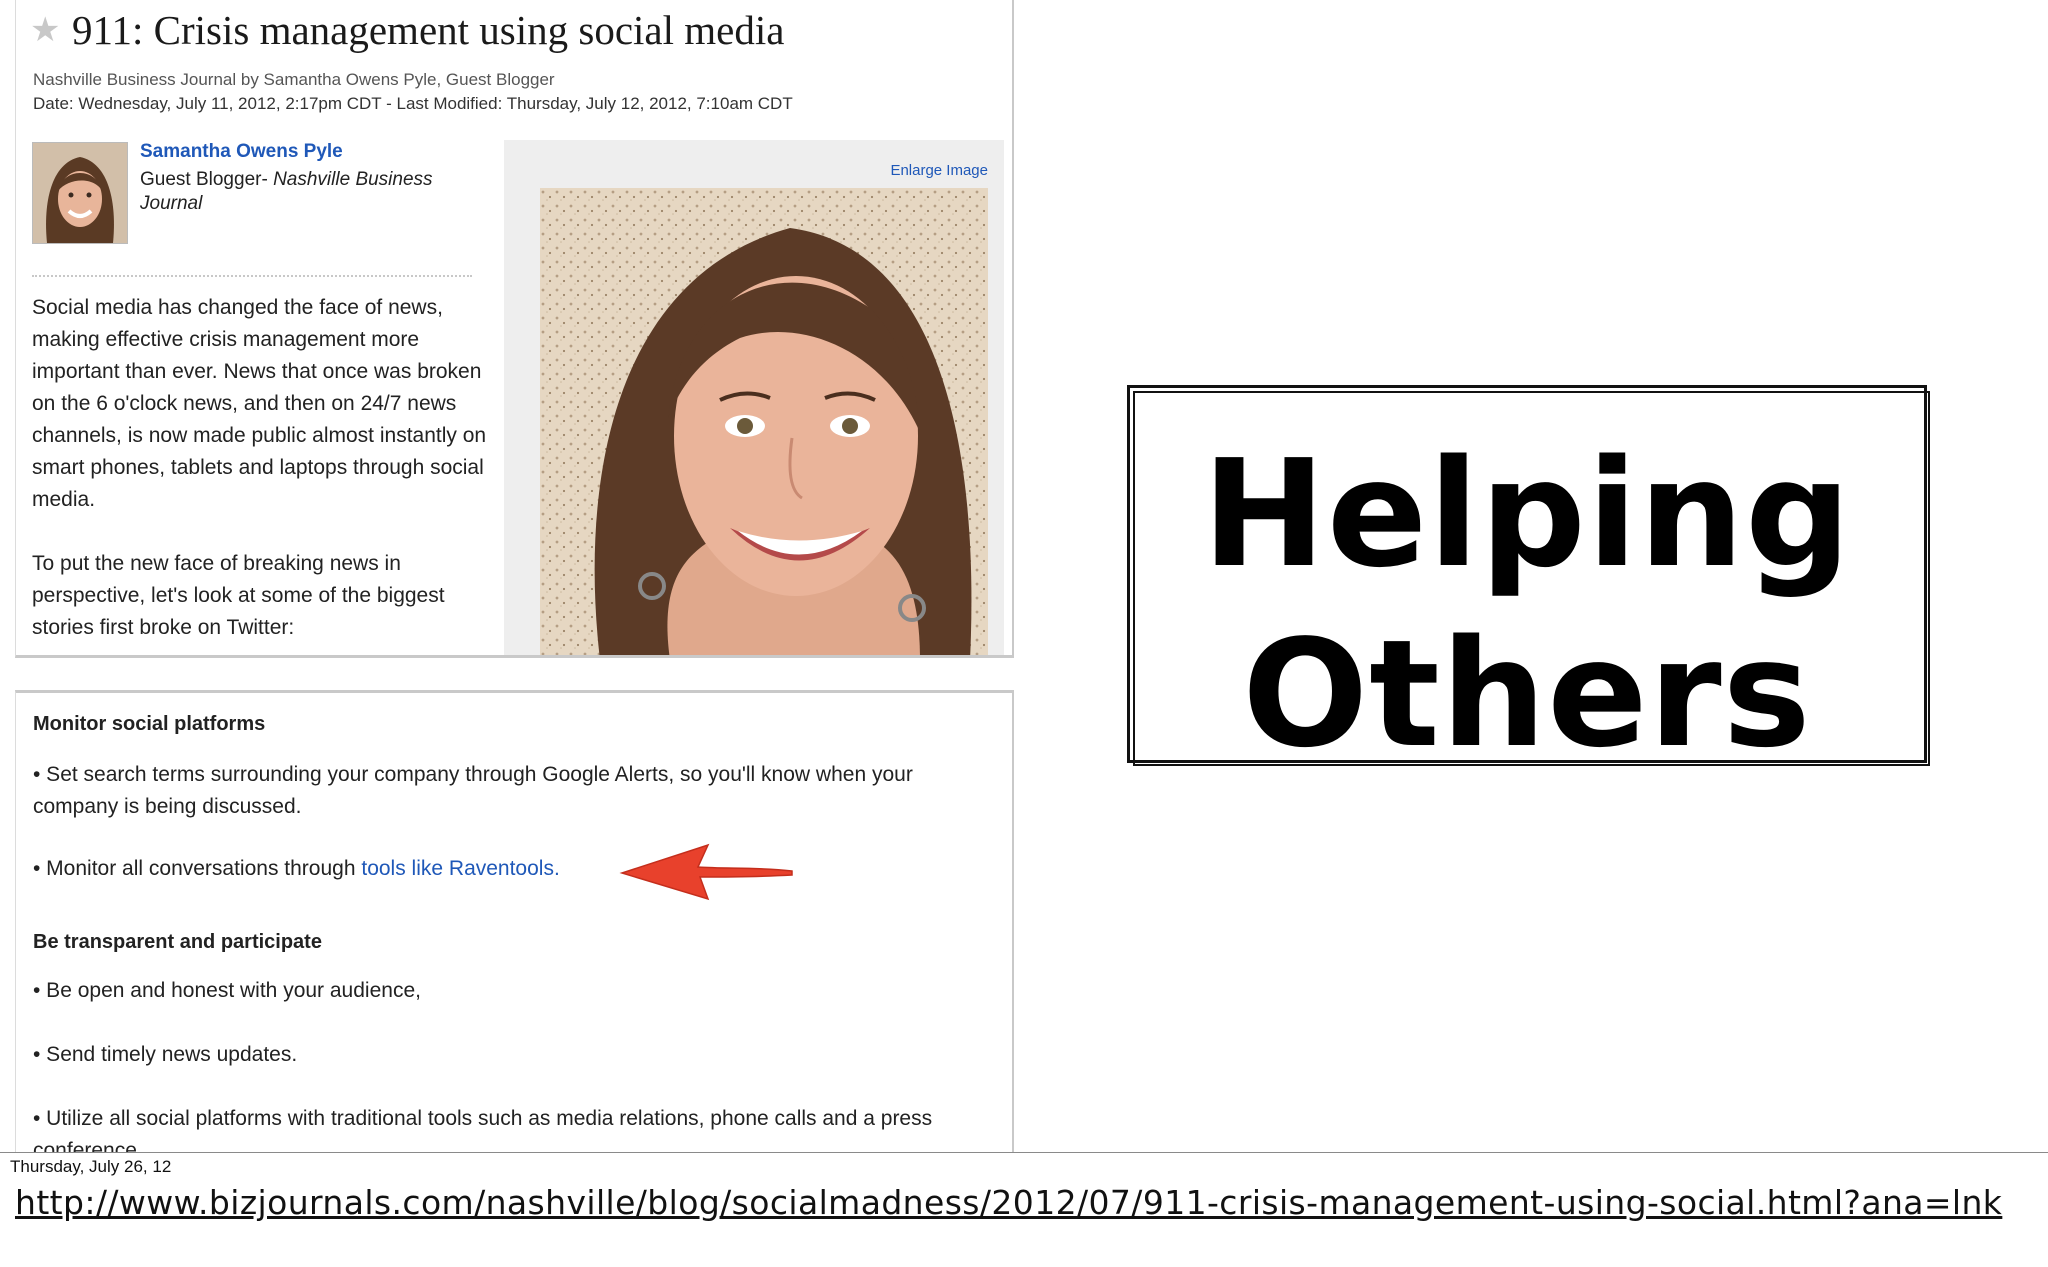 Image resolution: width=2048 pixels, height=1267 pixels. What do you see at coordinates (764, 421) in the screenshot?
I see `author-feature-photo` at bounding box center [764, 421].